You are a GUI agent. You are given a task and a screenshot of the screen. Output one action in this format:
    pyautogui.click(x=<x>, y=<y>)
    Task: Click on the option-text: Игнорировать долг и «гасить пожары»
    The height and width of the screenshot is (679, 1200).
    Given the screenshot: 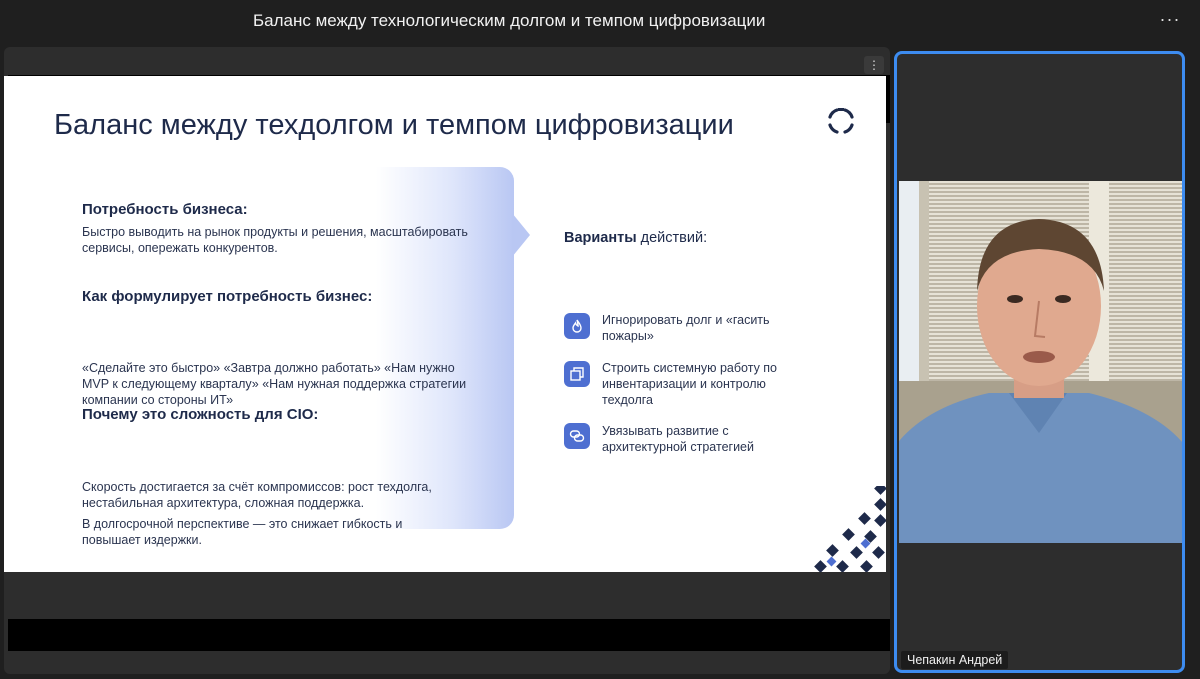 What is the action you would take?
    pyautogui.click(x=686, y=328)
    